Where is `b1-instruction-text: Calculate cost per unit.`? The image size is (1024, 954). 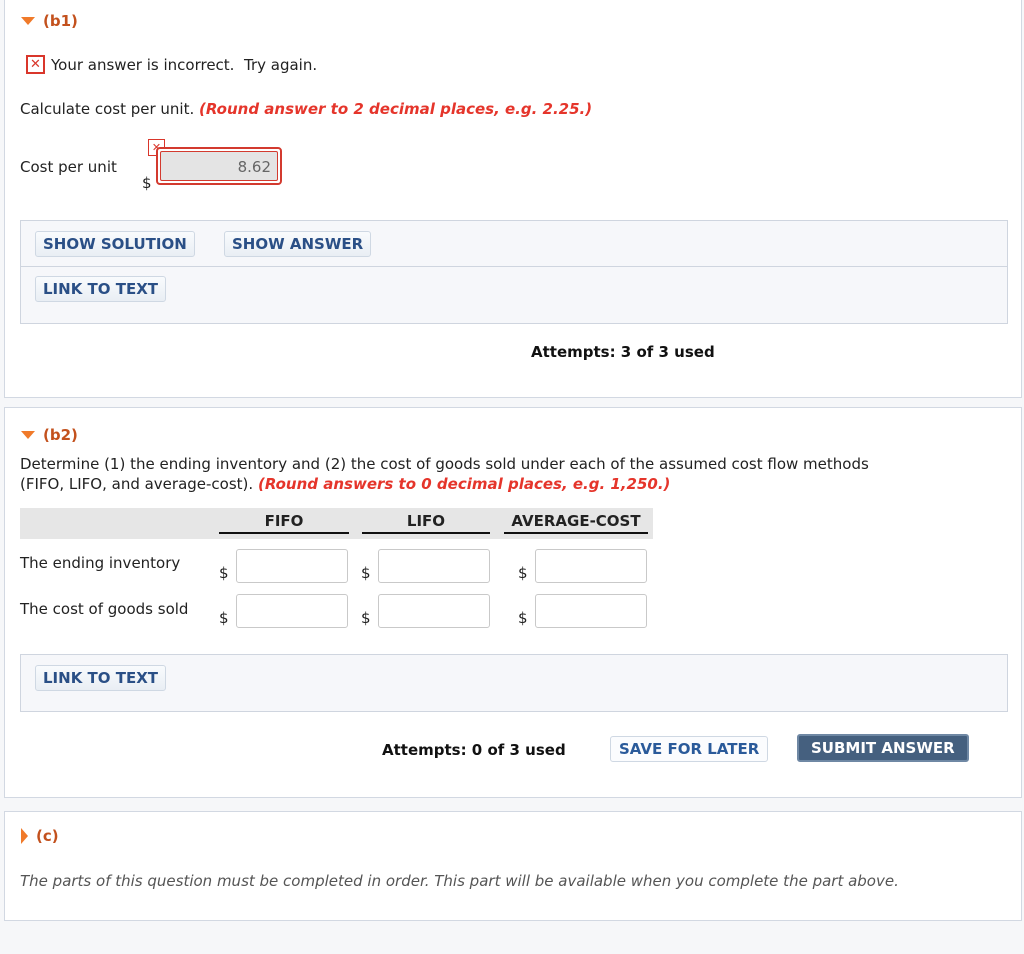
b1-instruction-text: Calculate cost per unit. is located at coordinates (107, 109).